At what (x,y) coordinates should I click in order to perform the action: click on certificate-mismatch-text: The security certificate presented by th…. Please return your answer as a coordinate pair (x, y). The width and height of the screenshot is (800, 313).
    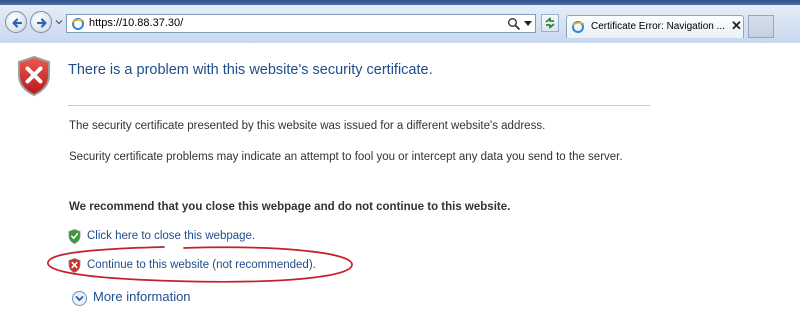
    Looking at the image, I should click on (307, 126).